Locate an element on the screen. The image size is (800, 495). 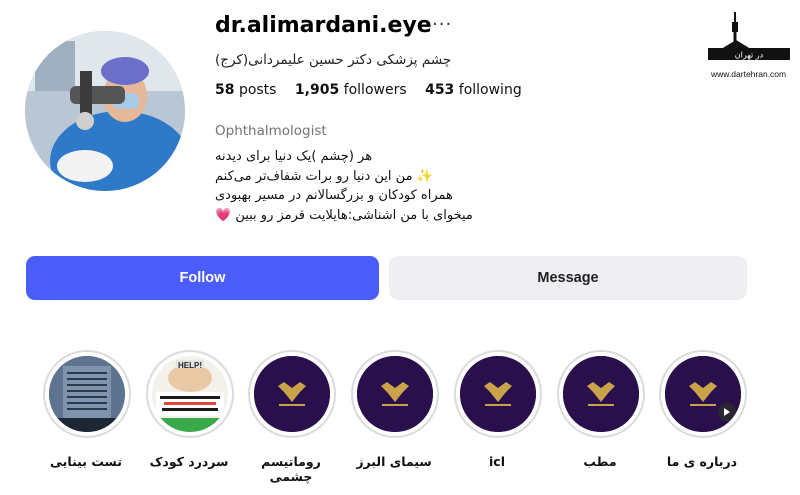
highlight-label: icl is located at coordinates (497, 461).